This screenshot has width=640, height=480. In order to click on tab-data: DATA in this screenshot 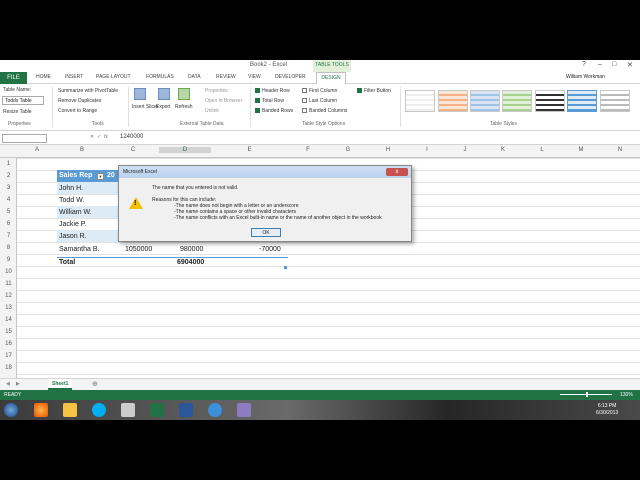, I will do `click(194, 77)`.